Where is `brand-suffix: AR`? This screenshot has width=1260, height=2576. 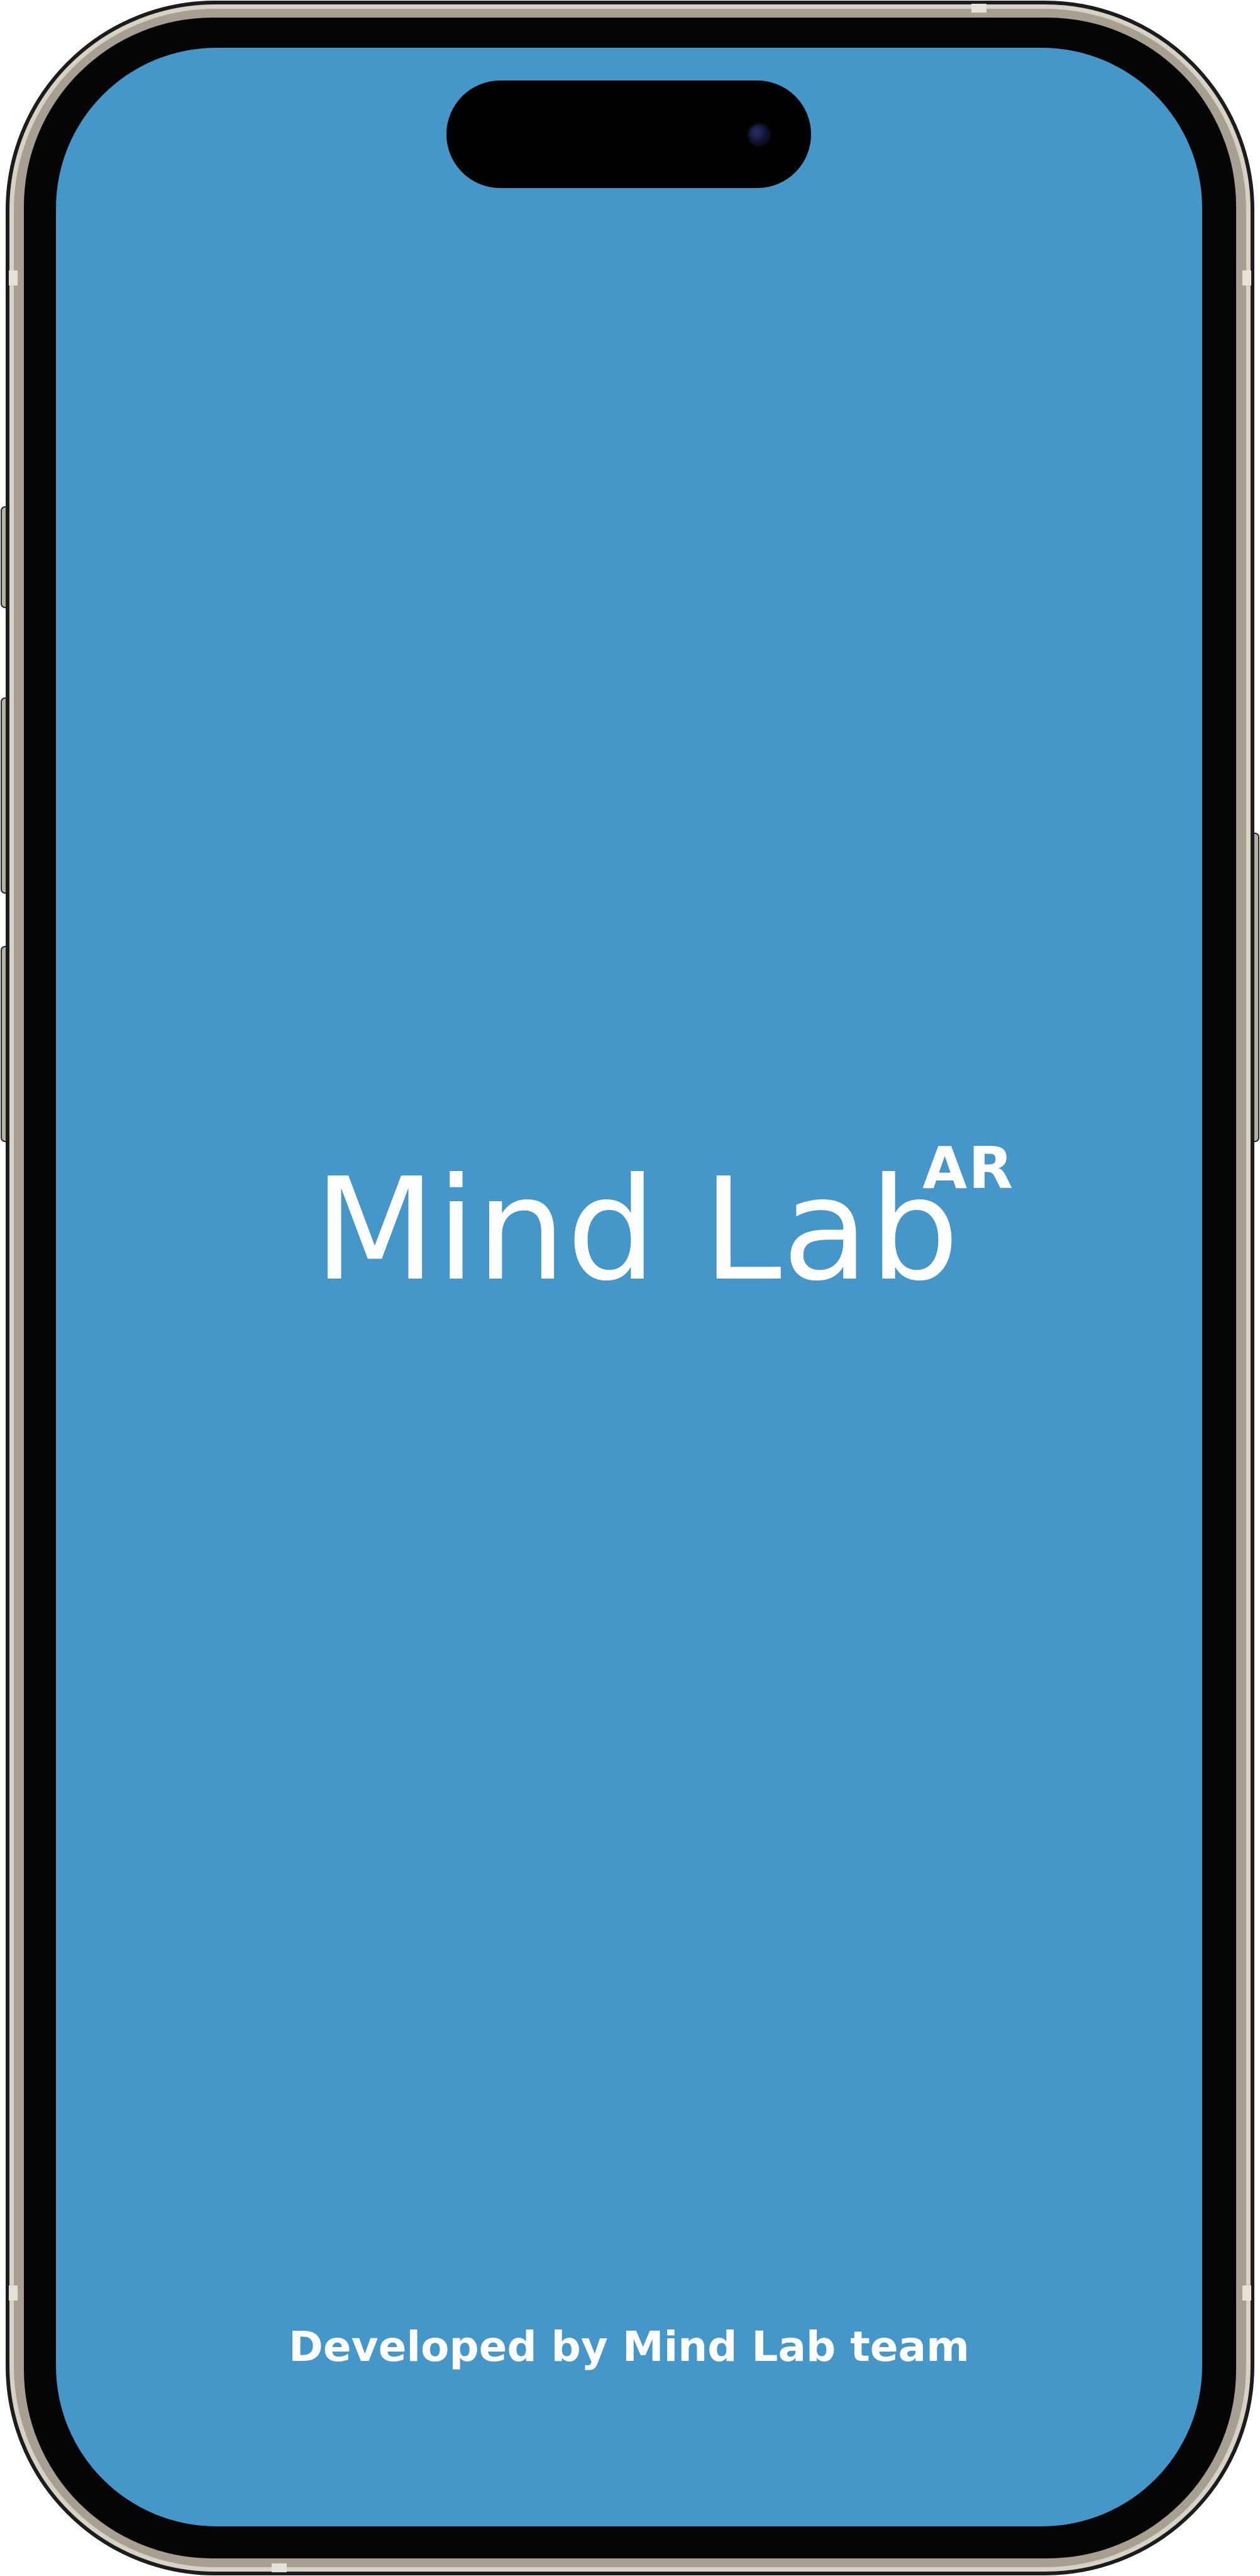 brand-suffix: AR is located at coordinates (968, 1168).